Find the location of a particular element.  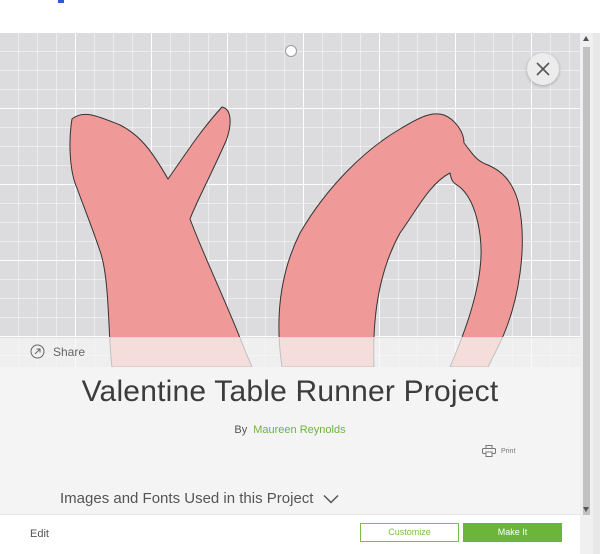

edit-link: Edit is located at coordinates (39, 534).